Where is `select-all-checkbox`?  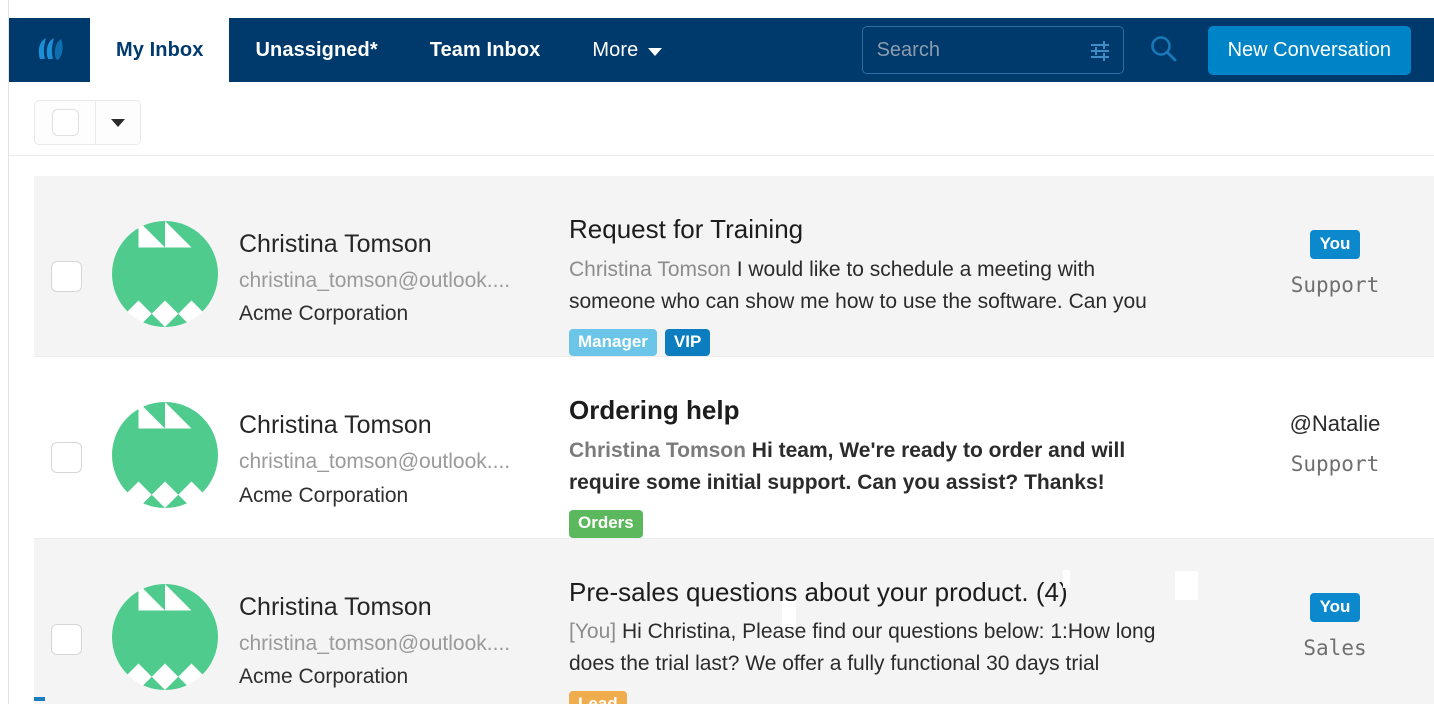 select-all-checkbox is located at coordinates (65, 122).